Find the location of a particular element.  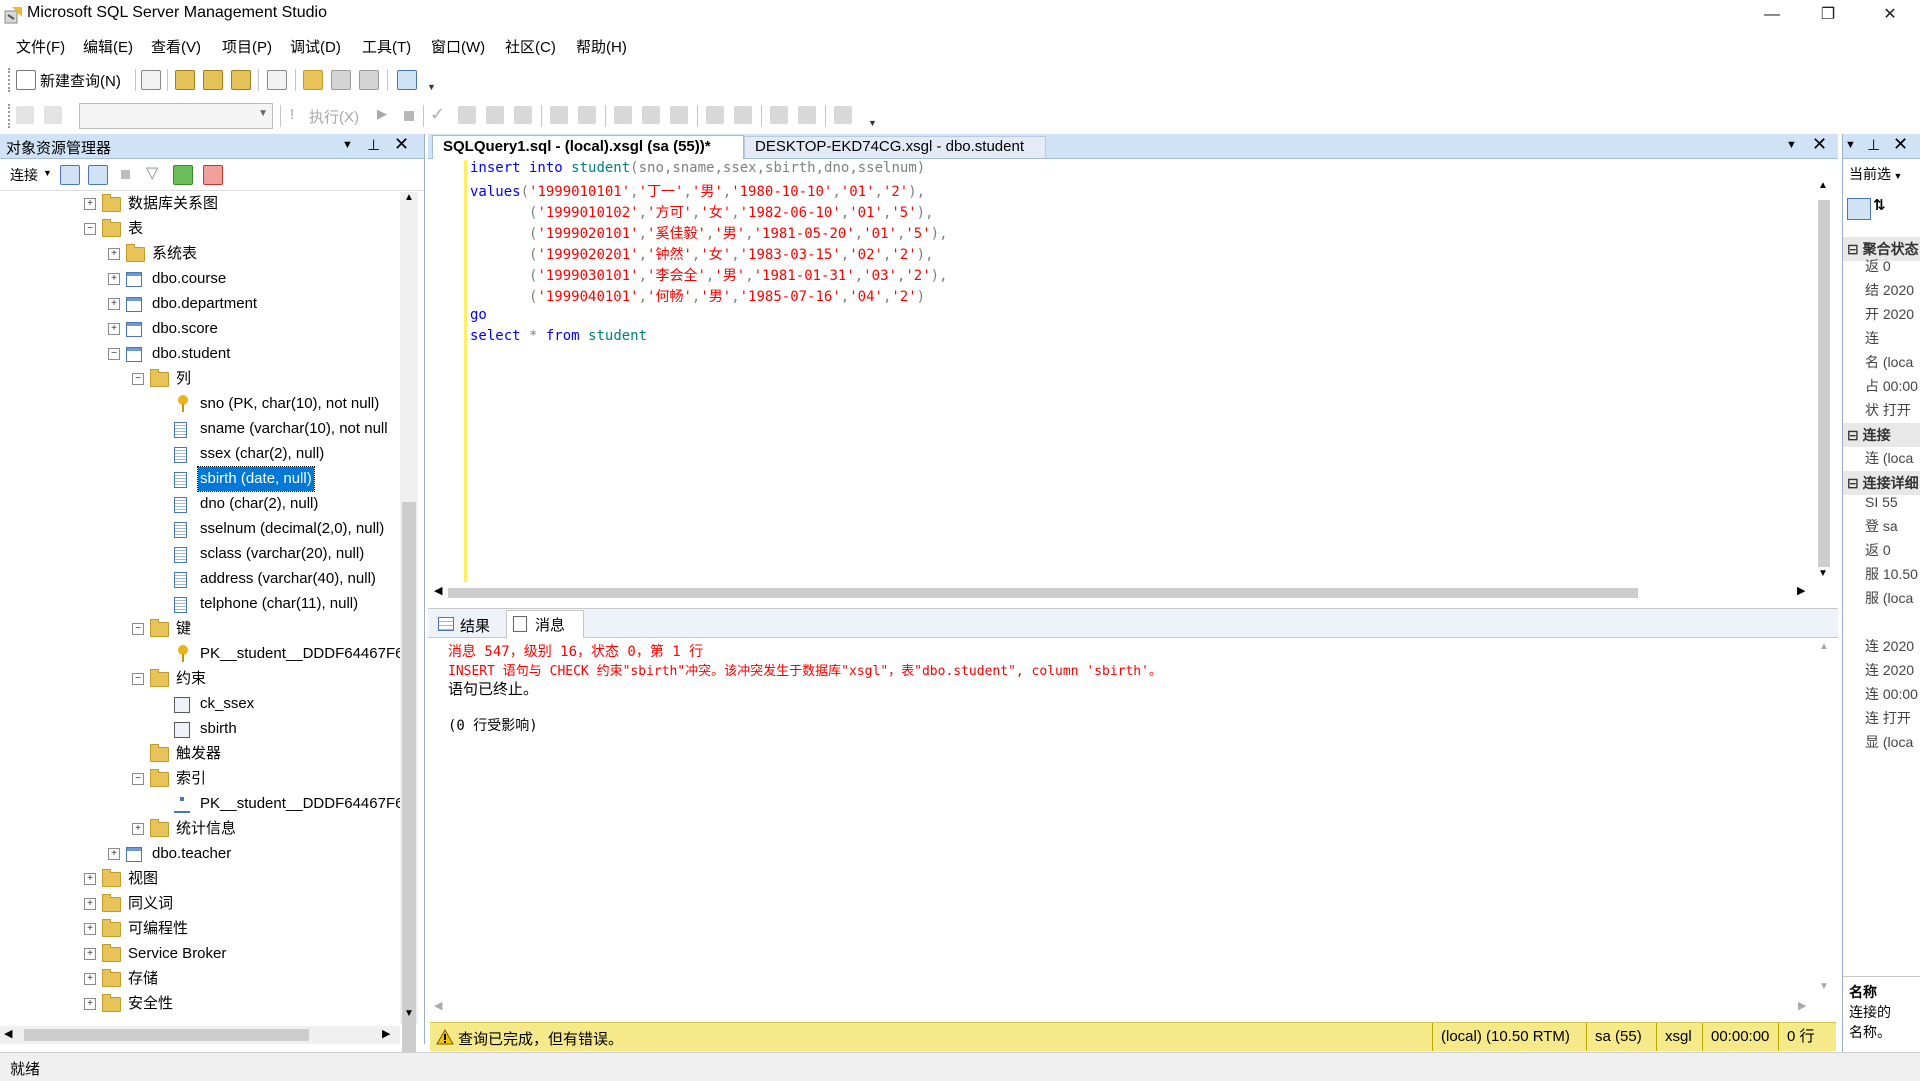

analysis-query-icon is located at coordinates (213, 80).